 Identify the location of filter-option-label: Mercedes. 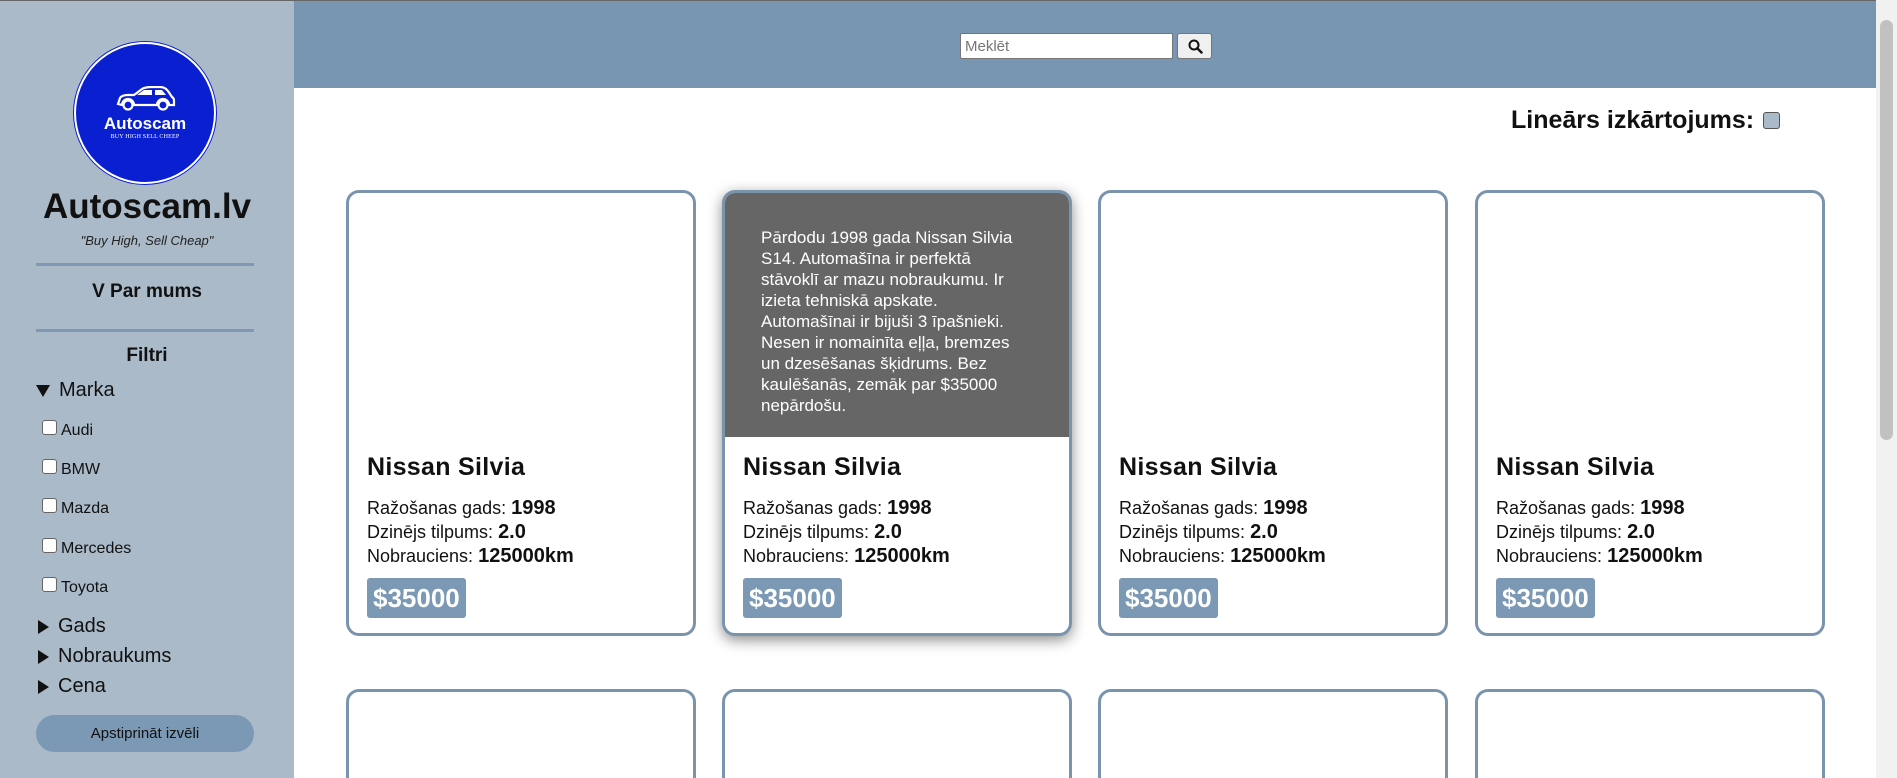
(96, 548).